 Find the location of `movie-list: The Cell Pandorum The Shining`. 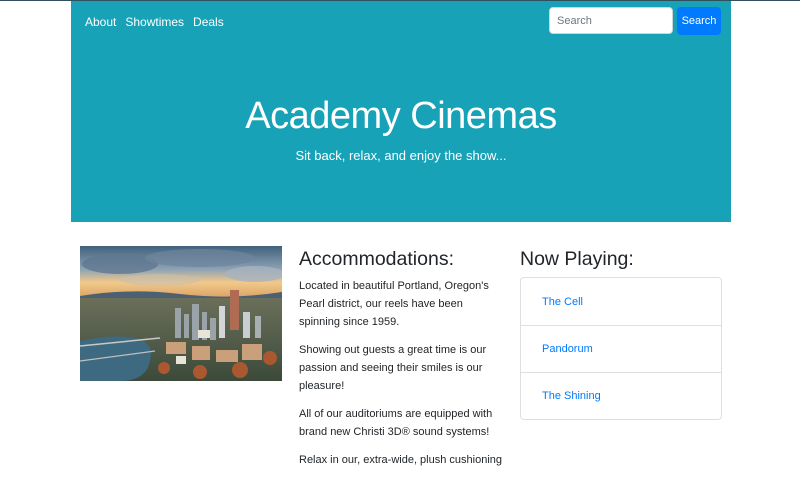

movie-list: The Cell Pandorum The Shining is located at coordinates (621, 348).